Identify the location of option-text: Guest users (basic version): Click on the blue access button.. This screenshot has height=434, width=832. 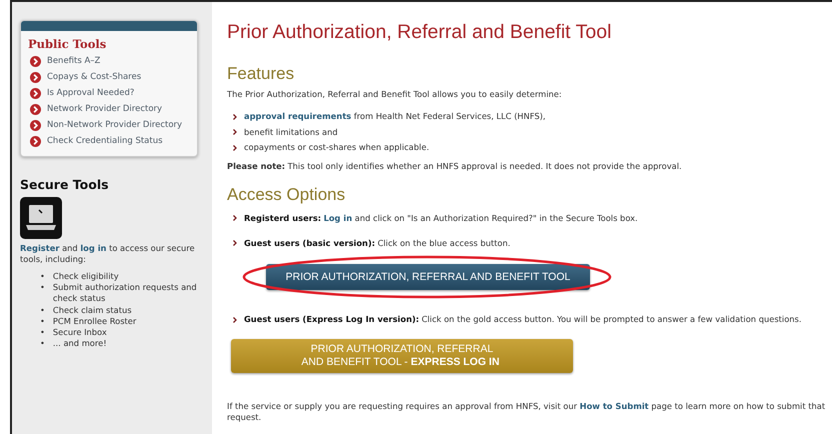
(377, 243).